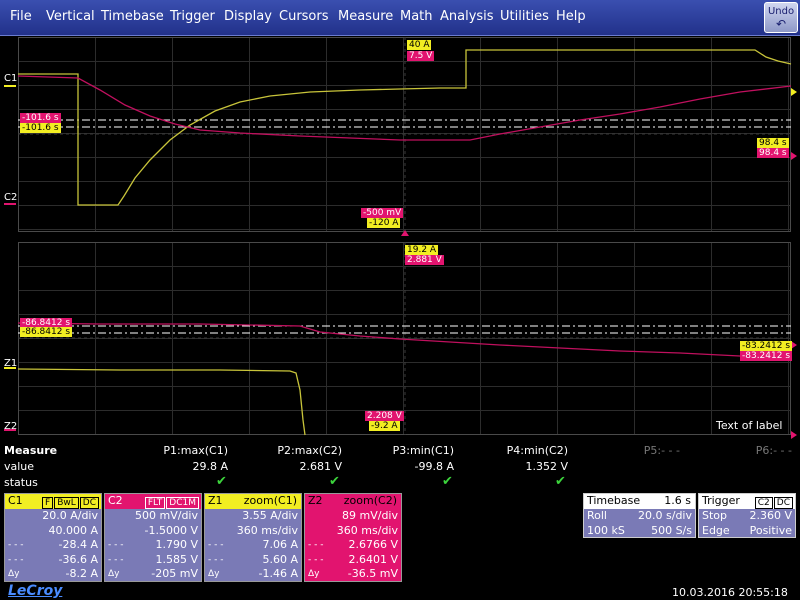  What do you see at coordinates (216, 559) in the screenshot?
I see `z1-cursor2-label: - - -` at bounding box center [216, 559].